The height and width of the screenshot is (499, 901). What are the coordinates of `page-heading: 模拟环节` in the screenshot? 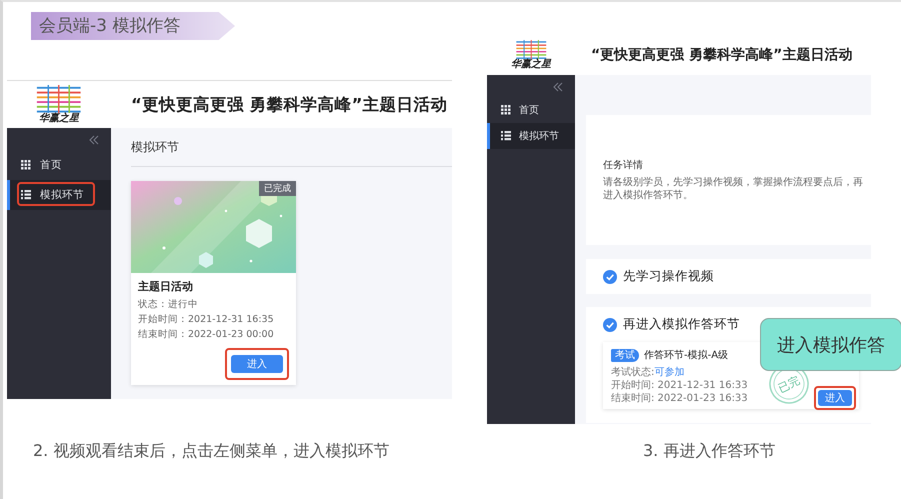 It's located at (291, 147).